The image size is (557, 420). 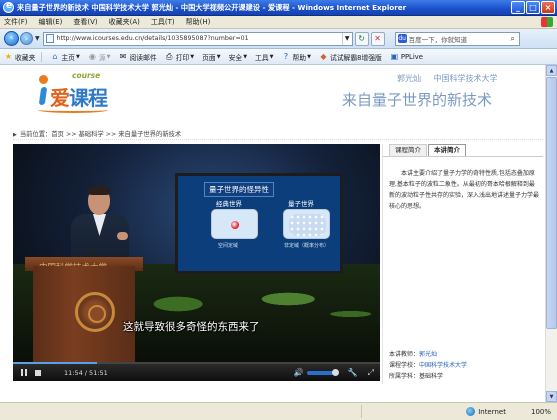 What do you see at coordinates (551, 203) in the screenshot?
I see `scroll-thumb` at bounding box center [551, 203].